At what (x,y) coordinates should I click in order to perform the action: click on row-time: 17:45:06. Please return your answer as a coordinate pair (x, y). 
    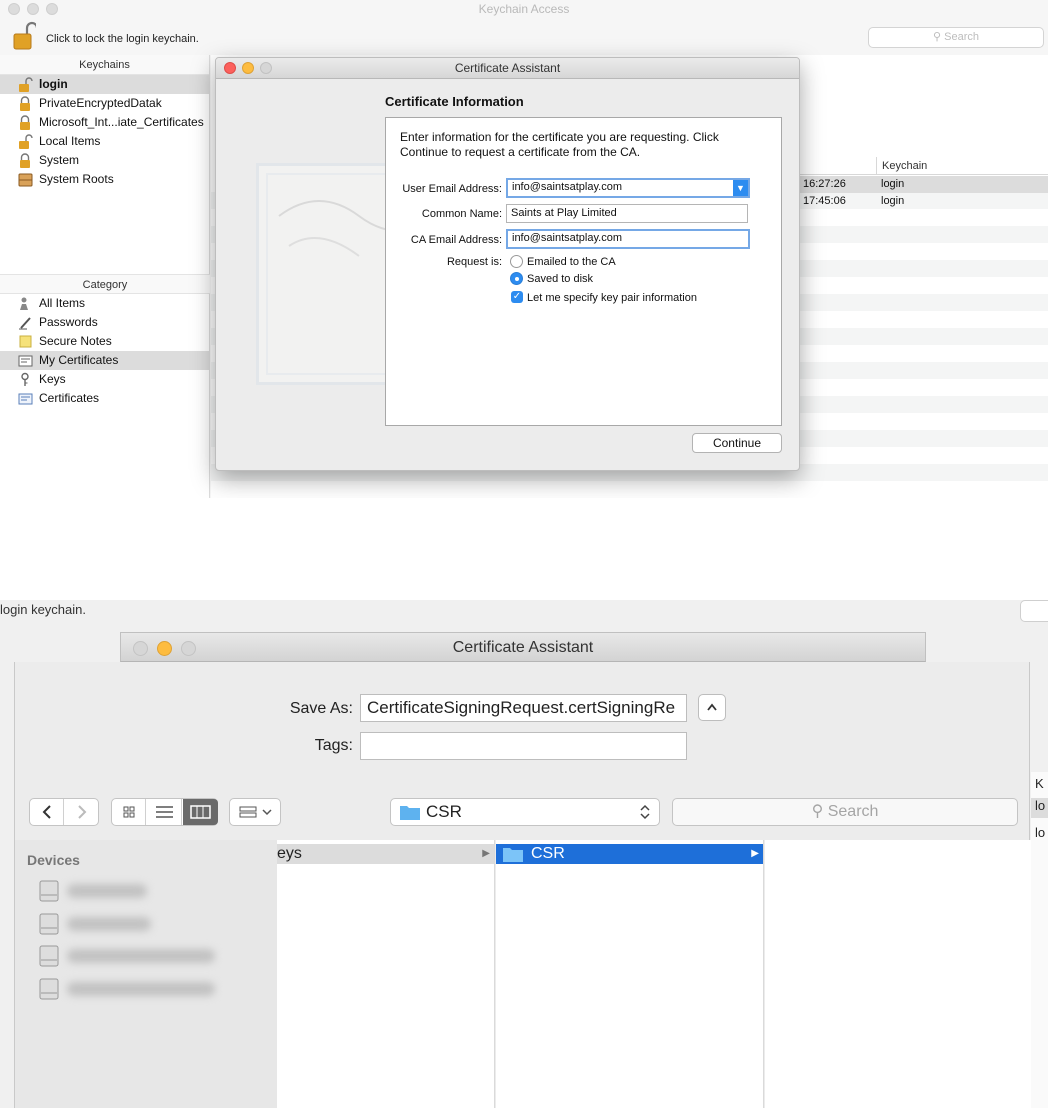
    Looking at the image, I should click on (824, 201).